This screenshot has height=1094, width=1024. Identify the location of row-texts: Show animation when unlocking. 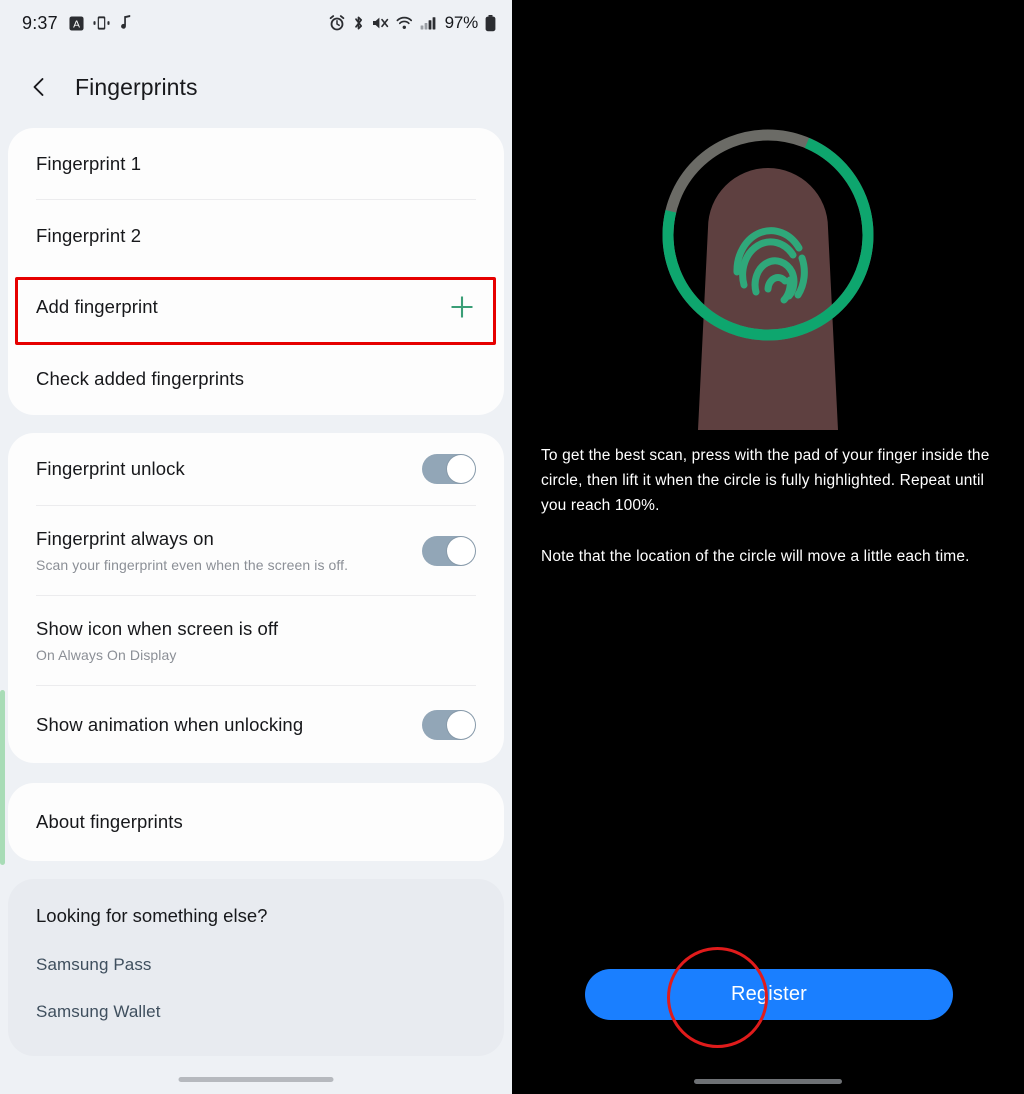
(229, 725).